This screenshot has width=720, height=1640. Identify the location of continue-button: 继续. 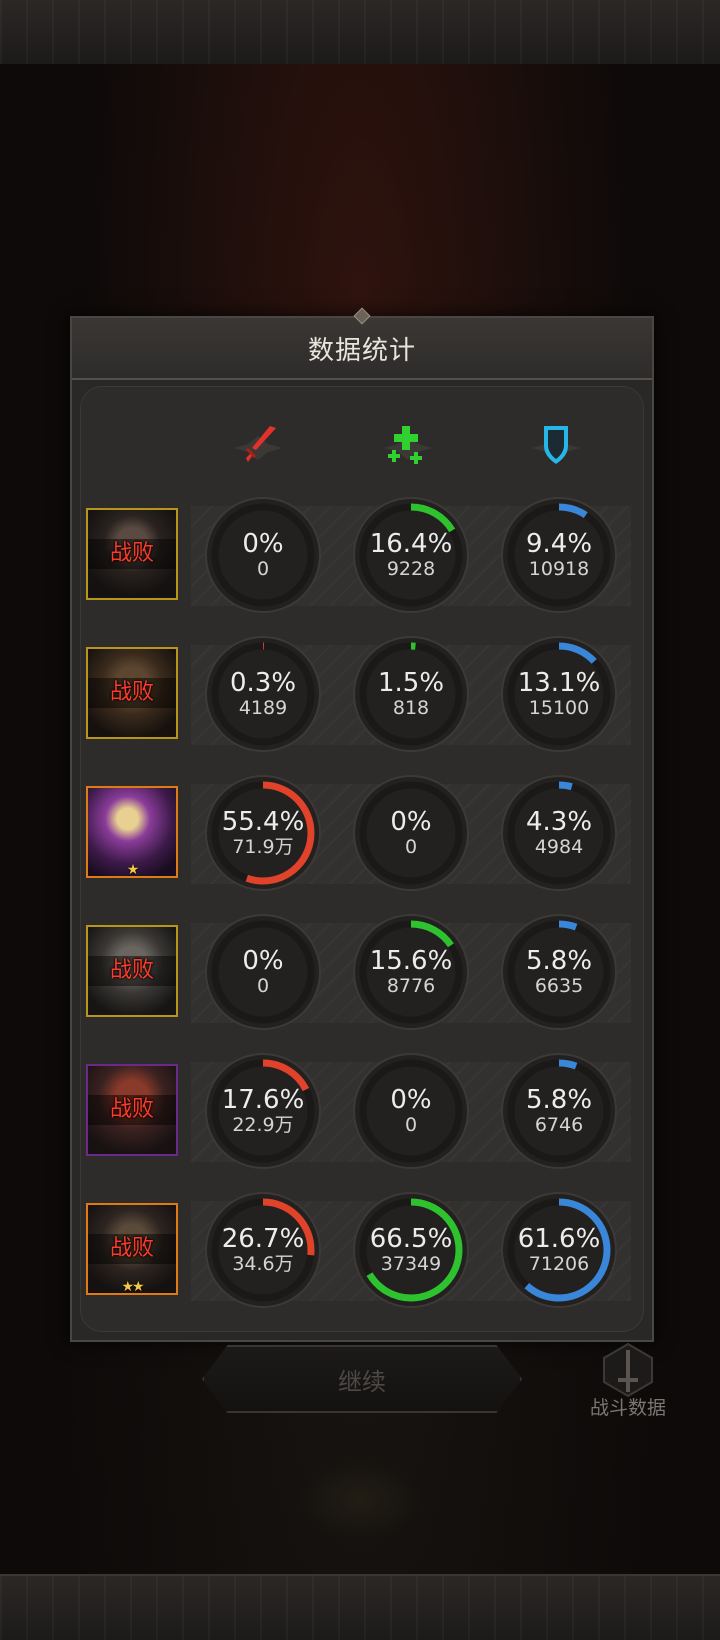
(362, 1379).